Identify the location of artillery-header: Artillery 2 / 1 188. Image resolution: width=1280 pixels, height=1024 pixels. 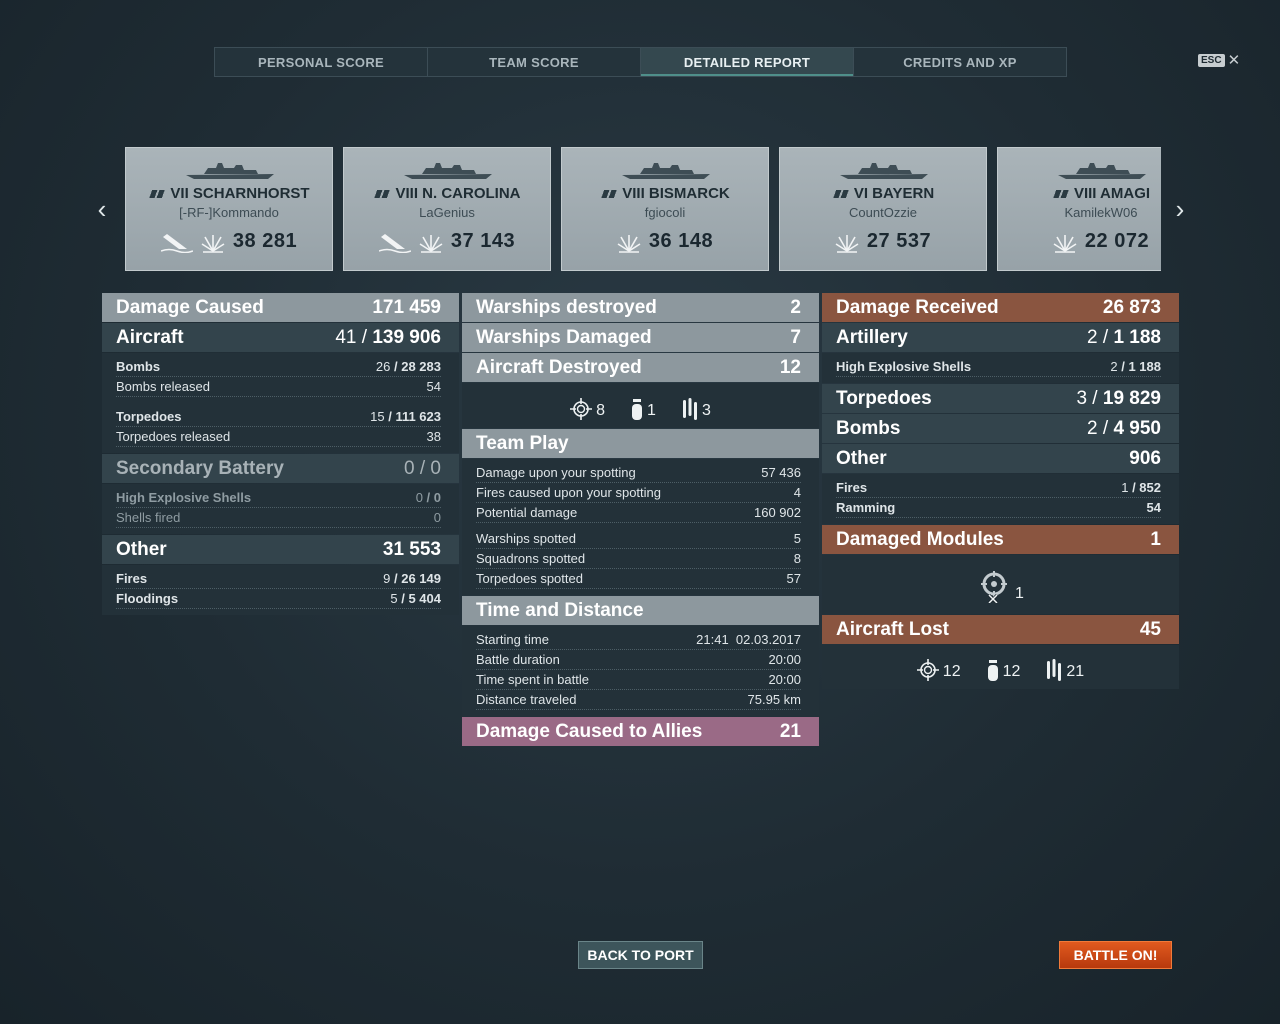
(1000, 337).